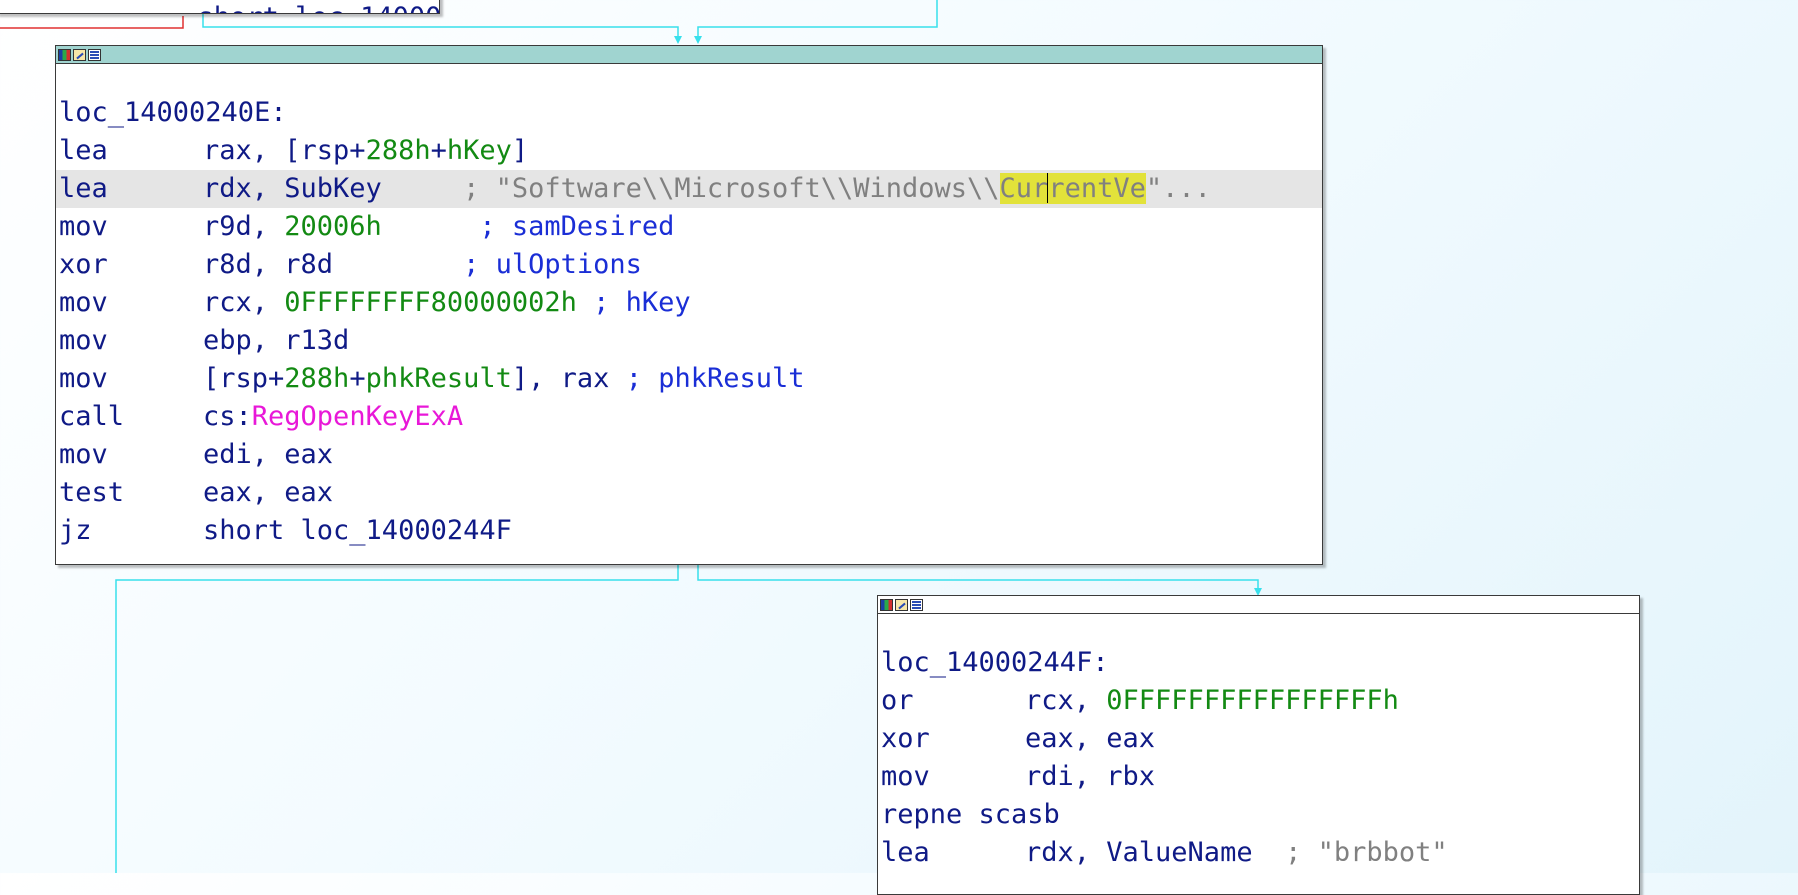 This screenshot has height=895, width=1798. I want to click on operand: rdx, ValueName, so click(1139, 852).